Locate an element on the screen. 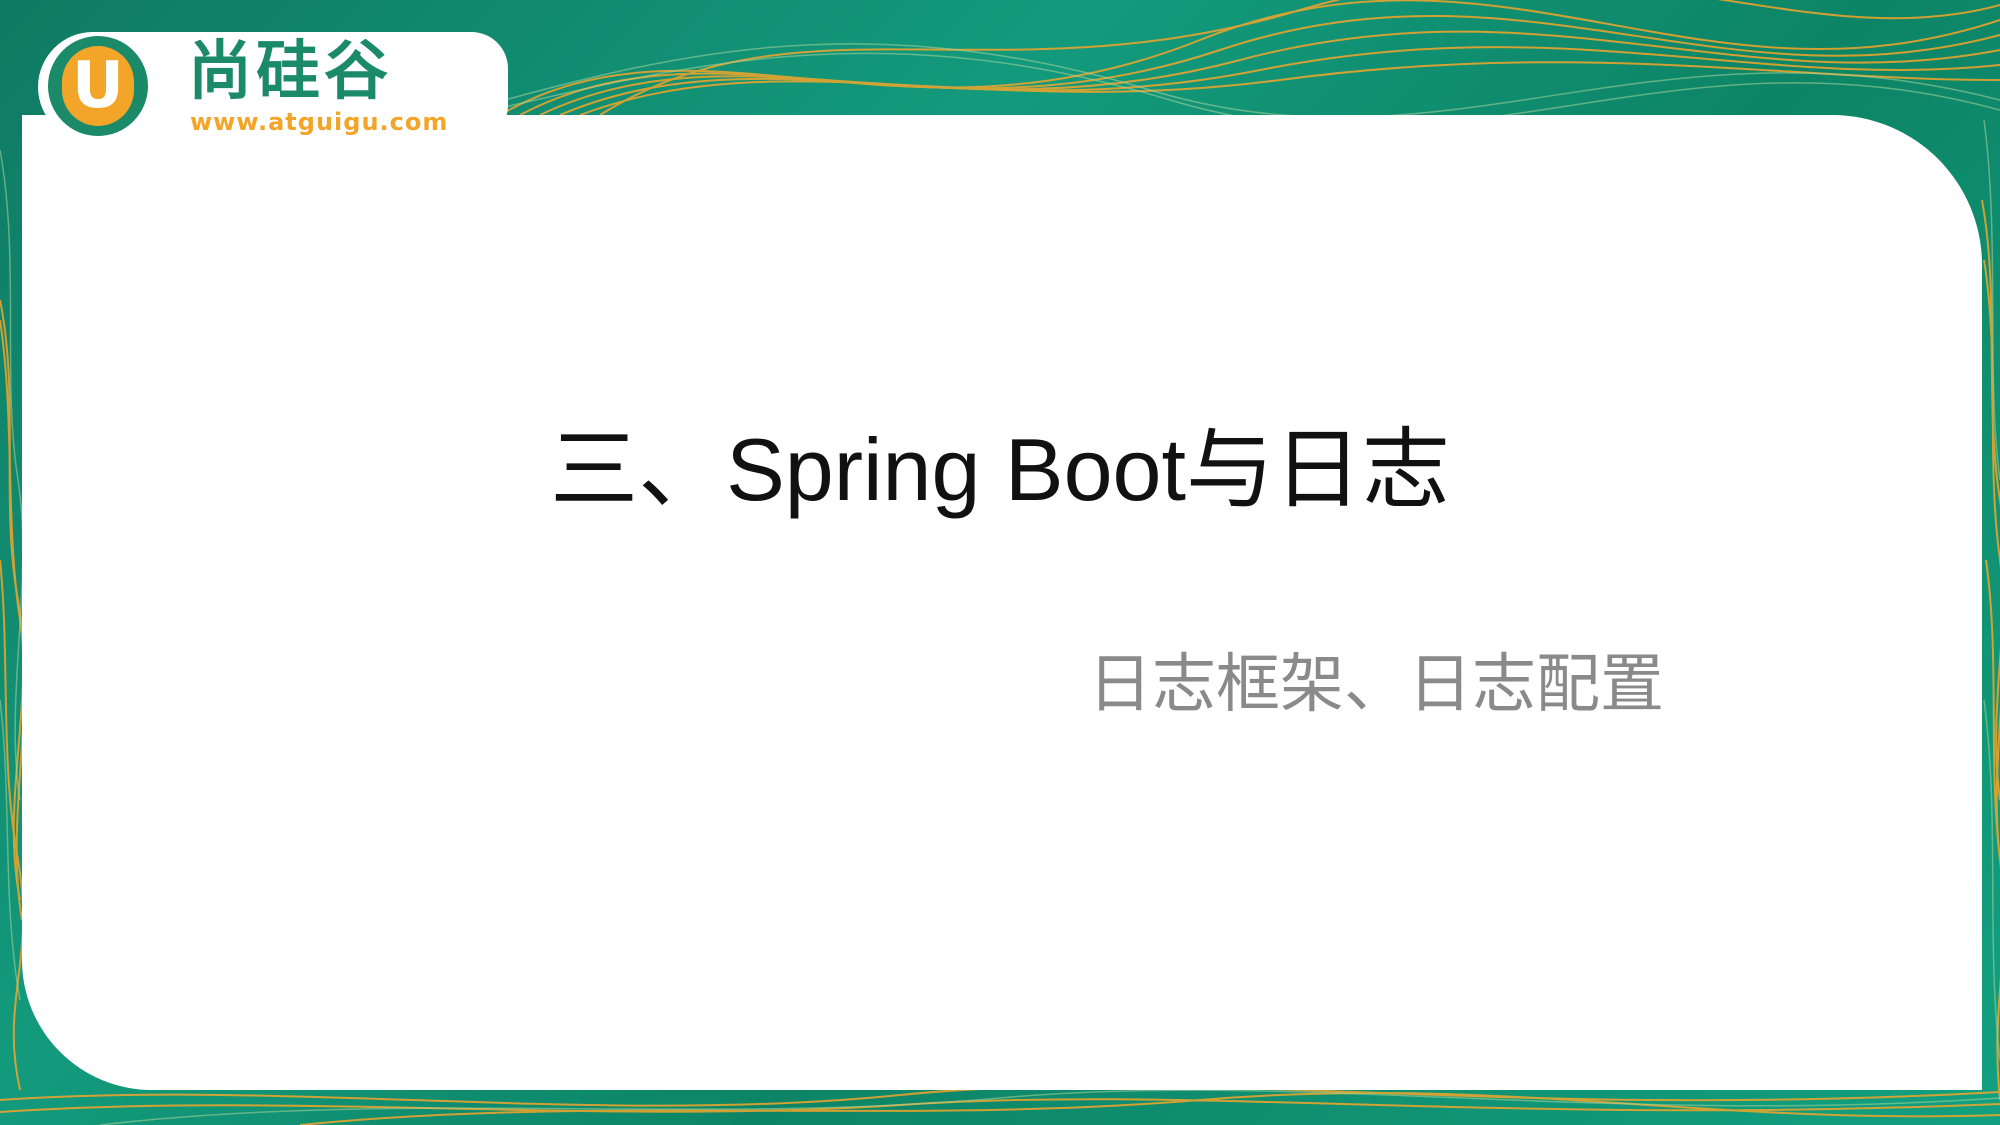 The width and height of the screenshot is (2000, 1125). logo-emblem-inner: U is located at coordinates (98, 86).